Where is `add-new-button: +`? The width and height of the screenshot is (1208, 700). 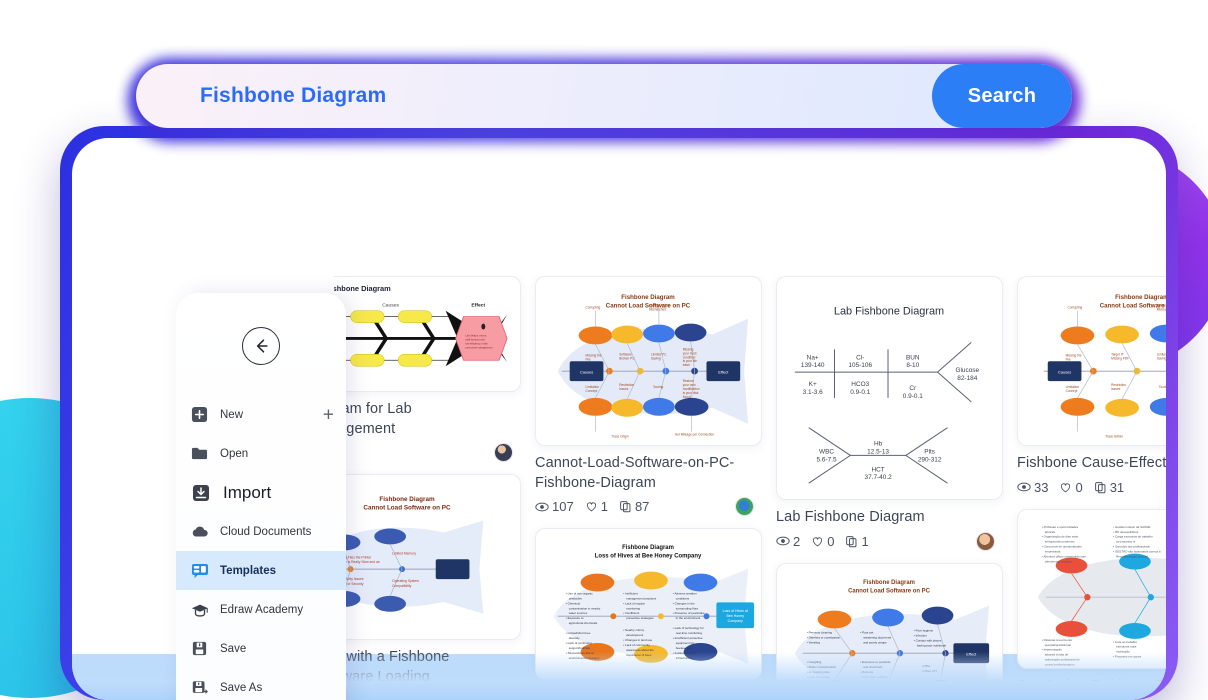 add-new-button: + is located at coordinates (328, 414).